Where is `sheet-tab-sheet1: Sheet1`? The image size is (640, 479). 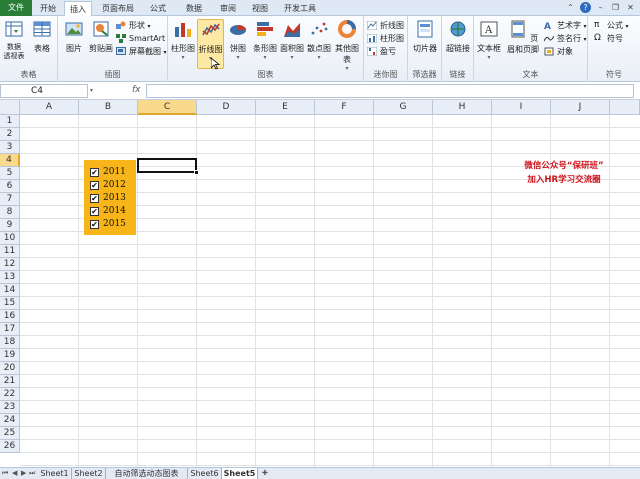 sheet-tab-sheet1: Sheet1 is located at coordinates (55, 473).